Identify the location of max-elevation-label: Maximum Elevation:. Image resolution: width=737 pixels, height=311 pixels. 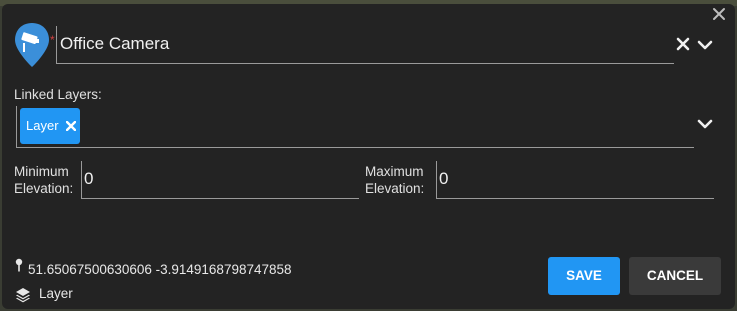
(394, 180).